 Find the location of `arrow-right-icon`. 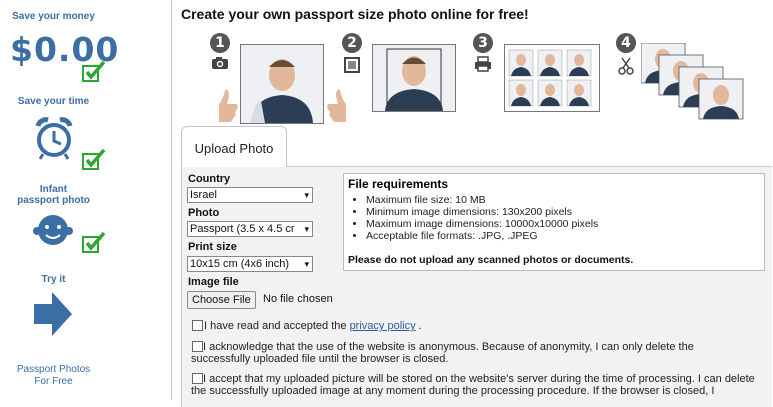

arrow-right-icon is located at coordinates (53, 314).